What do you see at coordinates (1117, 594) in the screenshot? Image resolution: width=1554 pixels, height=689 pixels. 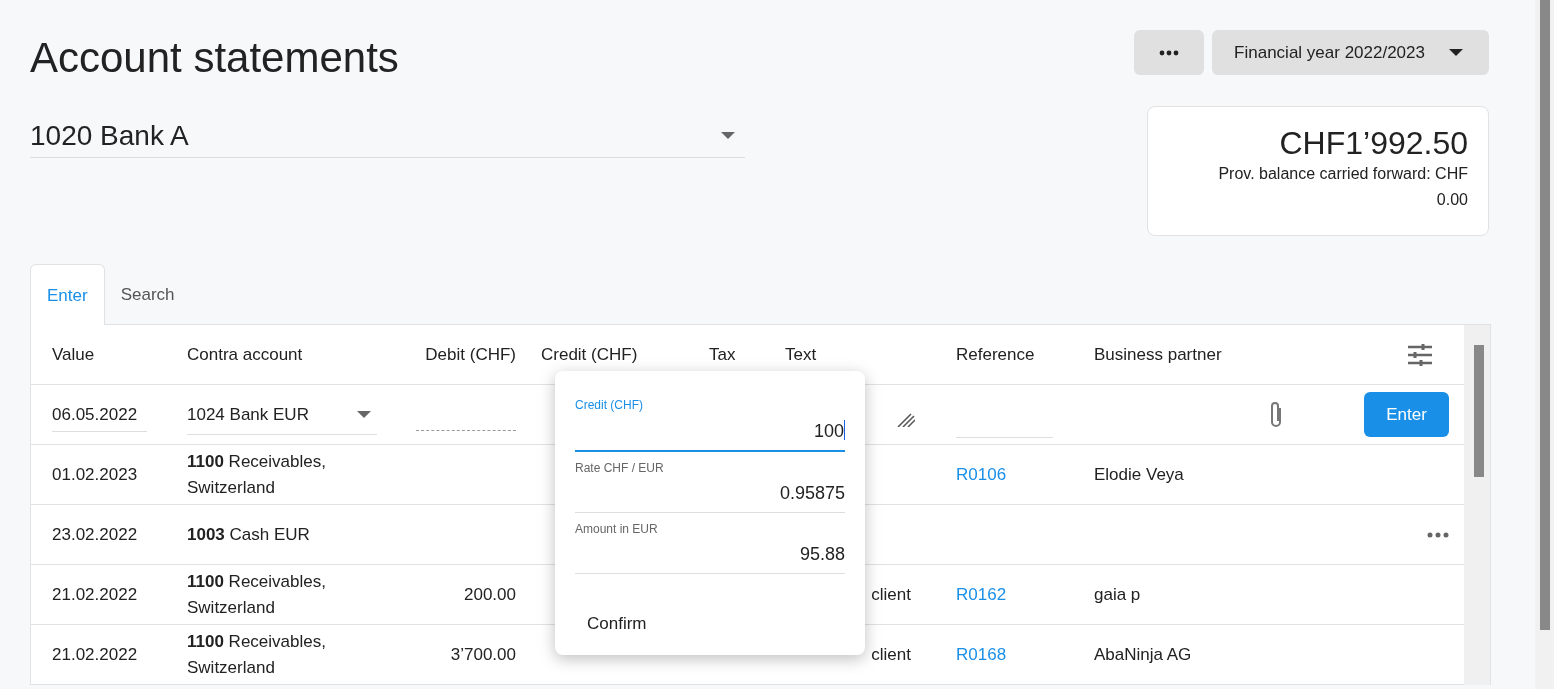 I see `table-cell: gaia p` at bounding box center [1117, 594].